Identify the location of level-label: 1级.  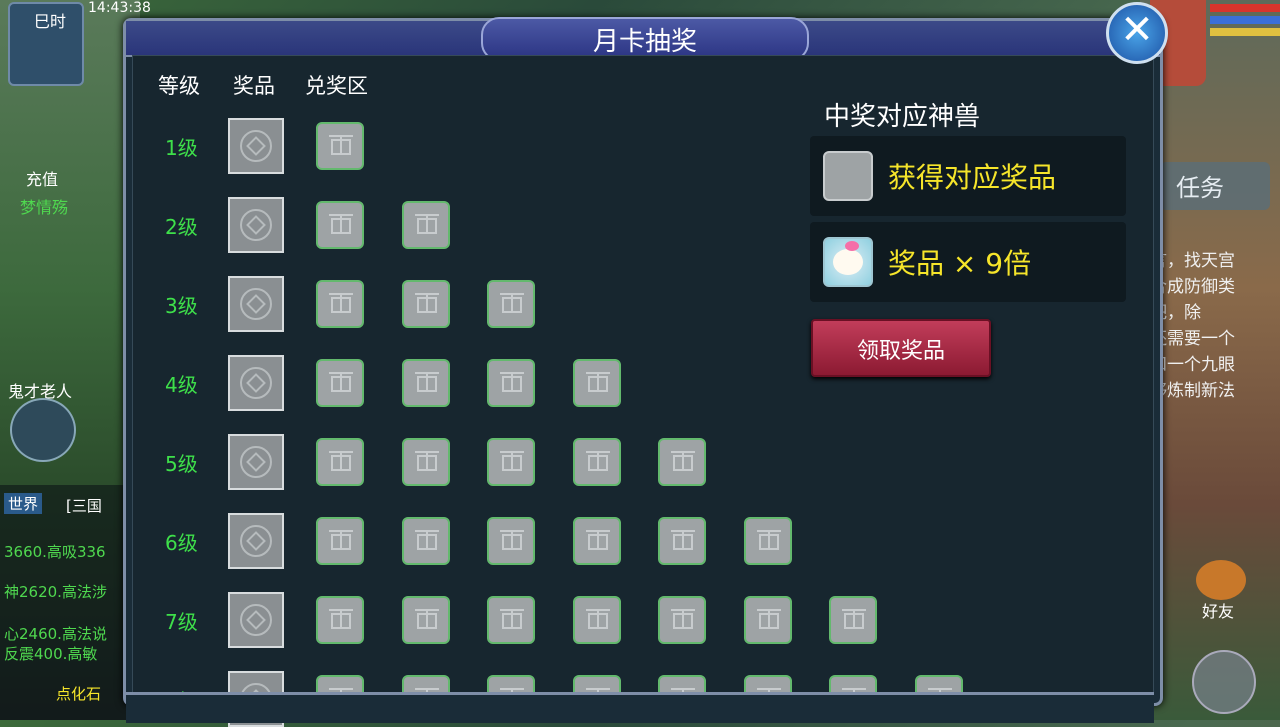
(181, 148).